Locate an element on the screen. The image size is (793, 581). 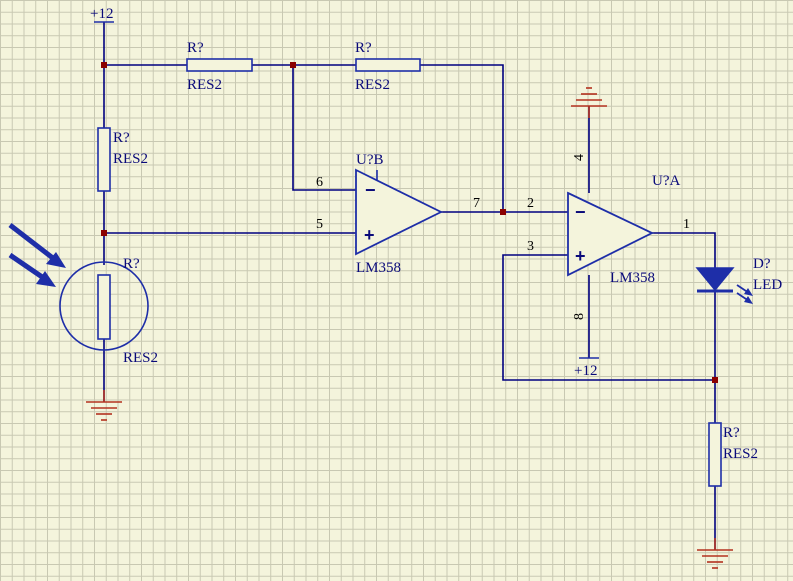
led: D? LED is located at coordinates (738, 280).